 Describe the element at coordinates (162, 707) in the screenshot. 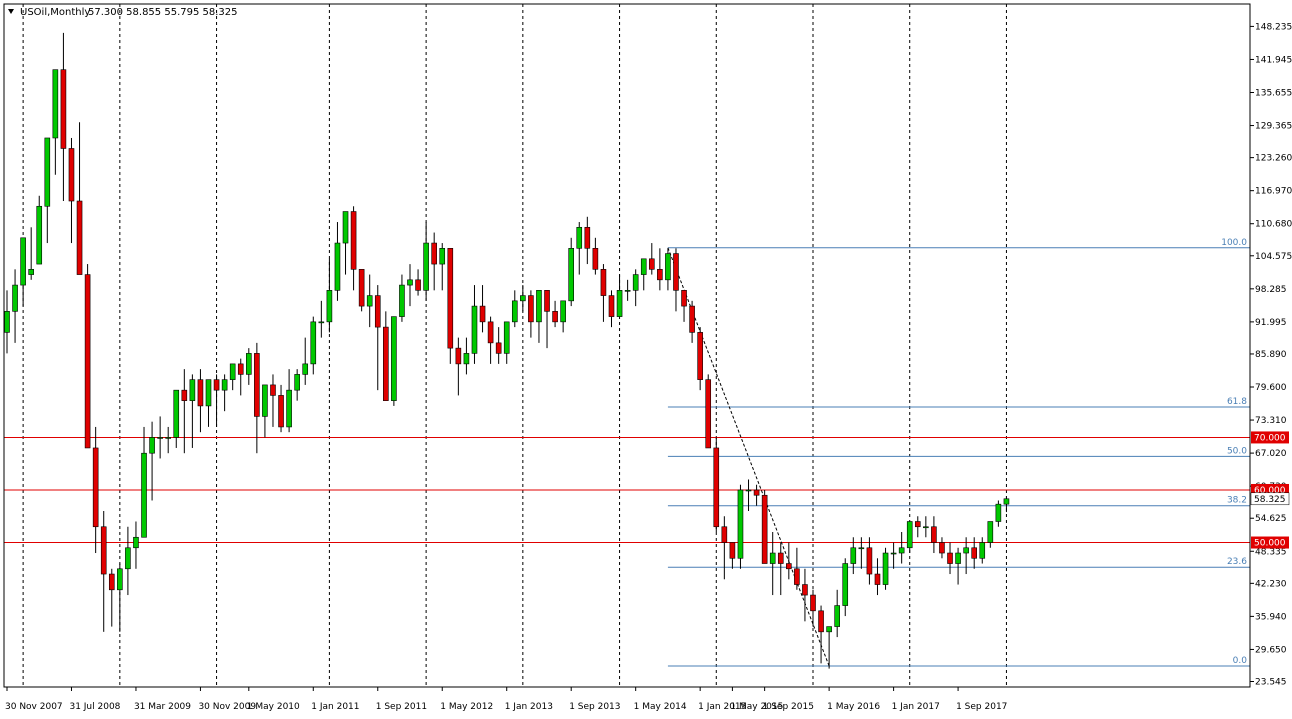

I see `x-tick-label: 31 Mar 2009` at that location.